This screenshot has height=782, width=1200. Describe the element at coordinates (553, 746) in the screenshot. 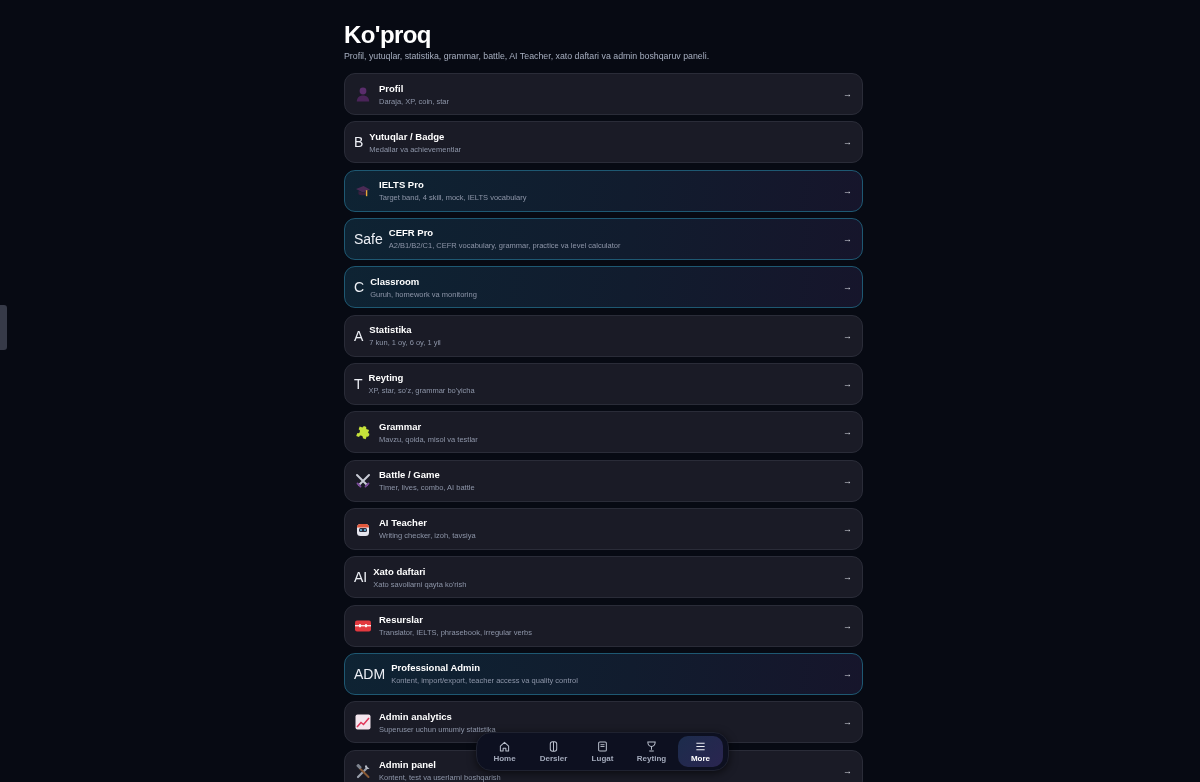

I see `book-icon` at that location.